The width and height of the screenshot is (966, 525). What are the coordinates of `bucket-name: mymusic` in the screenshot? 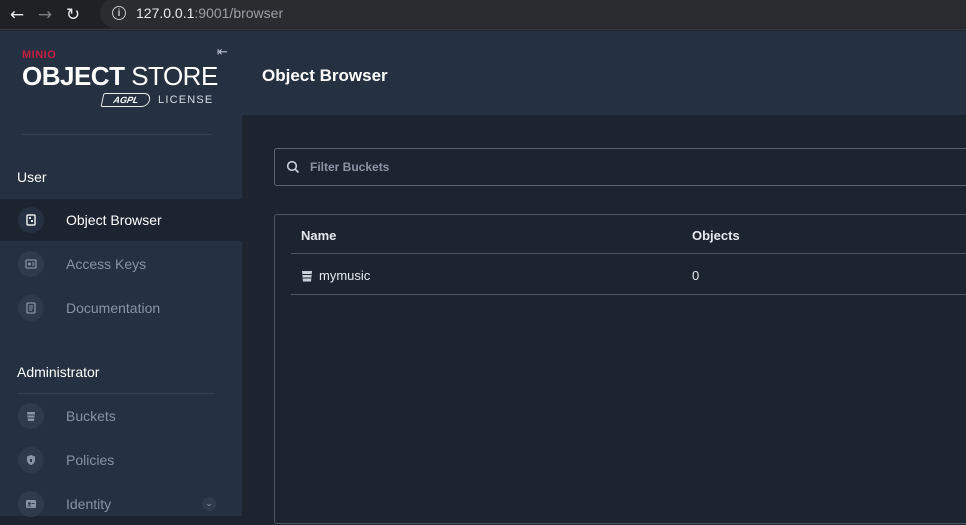 It's located at (345, 275).